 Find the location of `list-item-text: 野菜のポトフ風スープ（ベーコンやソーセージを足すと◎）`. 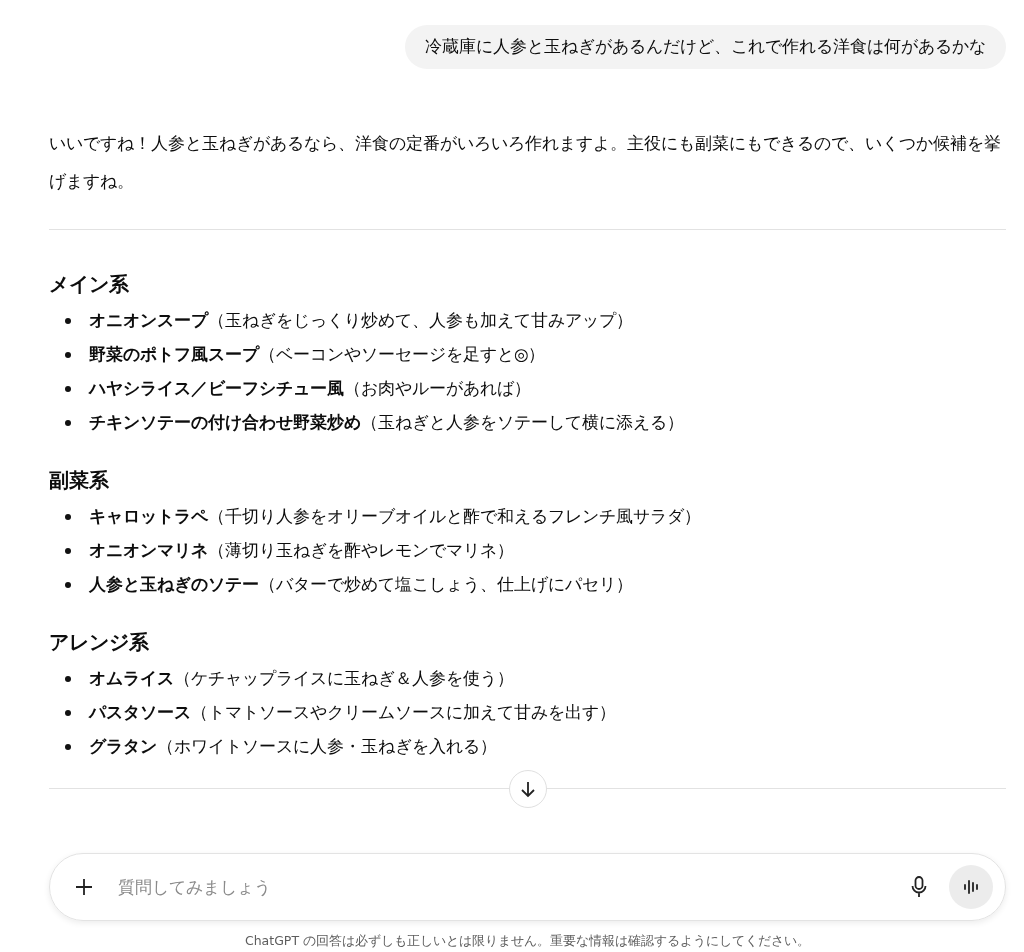

list-item-text: 野菜のポトフ風スープ（ベーコンやソーセージを足すと◎） is located at coordinates (317, 355).